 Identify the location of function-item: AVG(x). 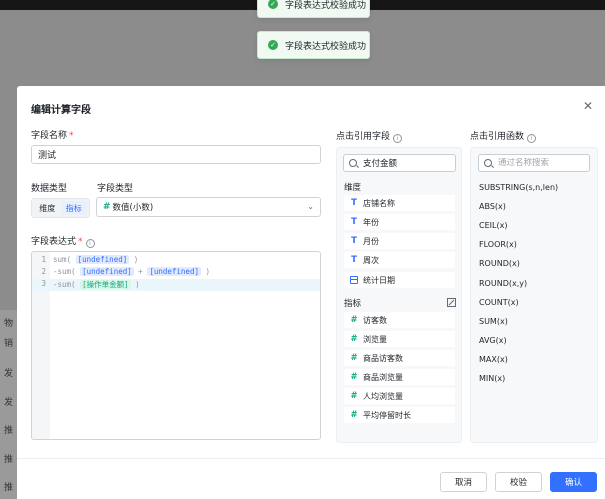
(493, 340).